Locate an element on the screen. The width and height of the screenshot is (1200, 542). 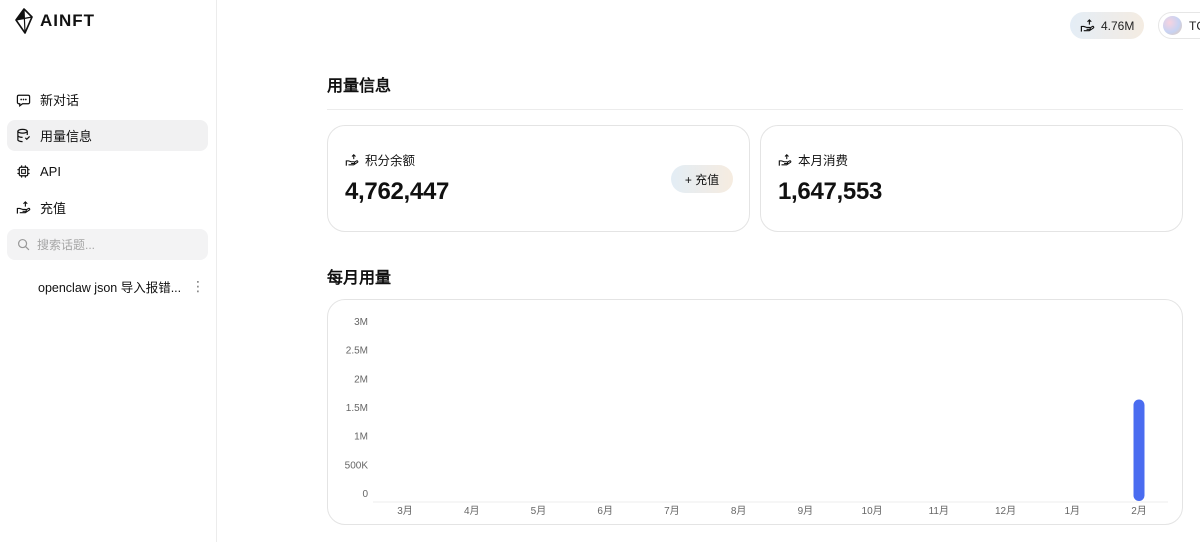
x-tick-label: 1月 is located at coordinates (1072, 511).